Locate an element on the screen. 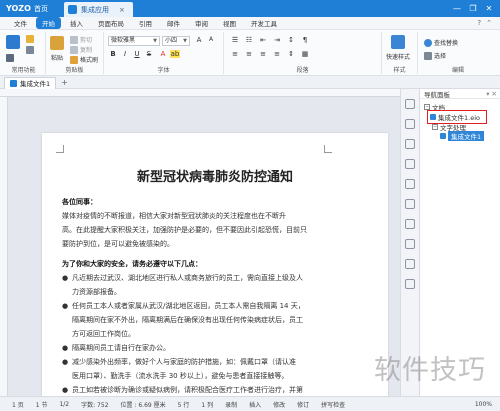 This screenshot has width=500, height=411. section1-heading: 各位同事： is located at coordinates (79, 202).